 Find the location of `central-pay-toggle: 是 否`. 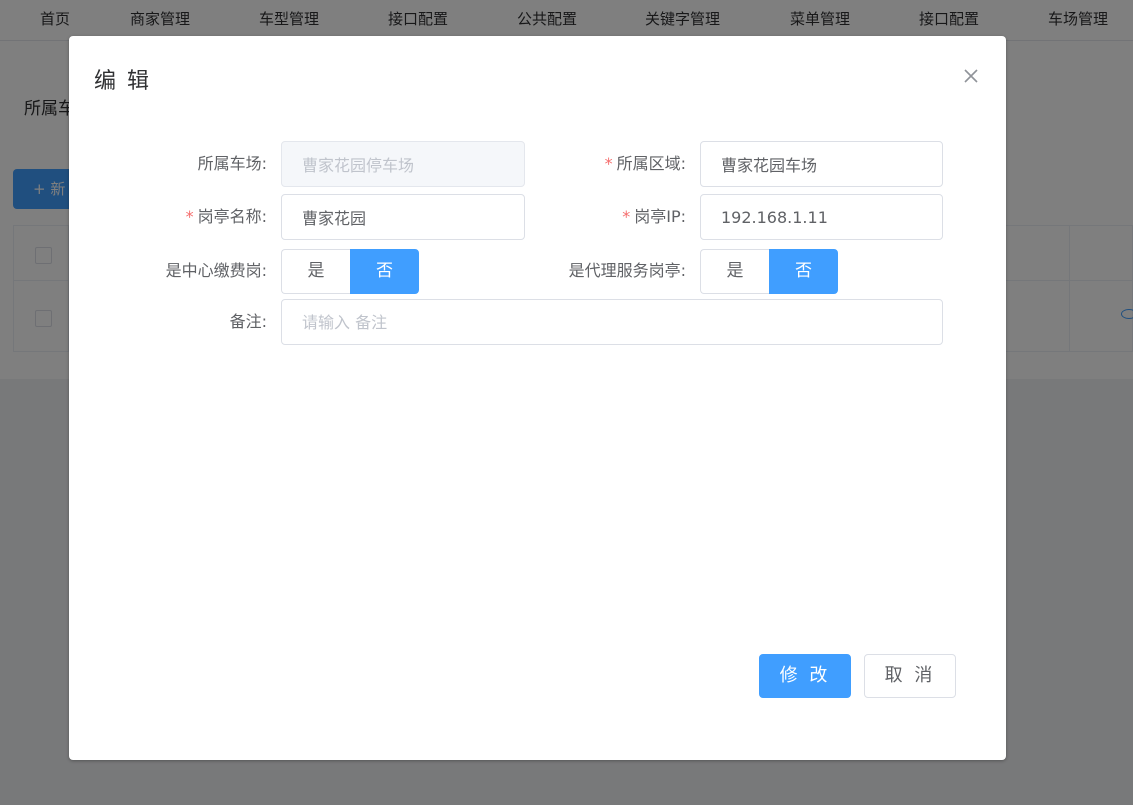

central-pay-toggle: 是 否 is located at coordinates (350, 271).